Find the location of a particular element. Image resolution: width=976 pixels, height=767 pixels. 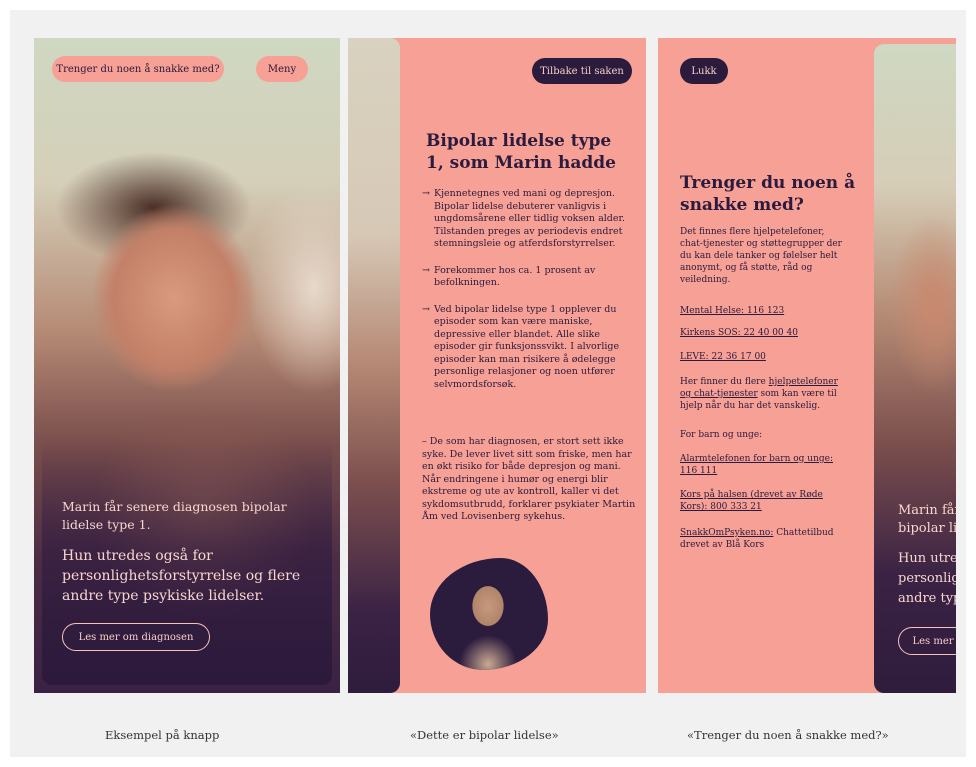

peek-caption-line: personlig is located at coordinates (927, 578).